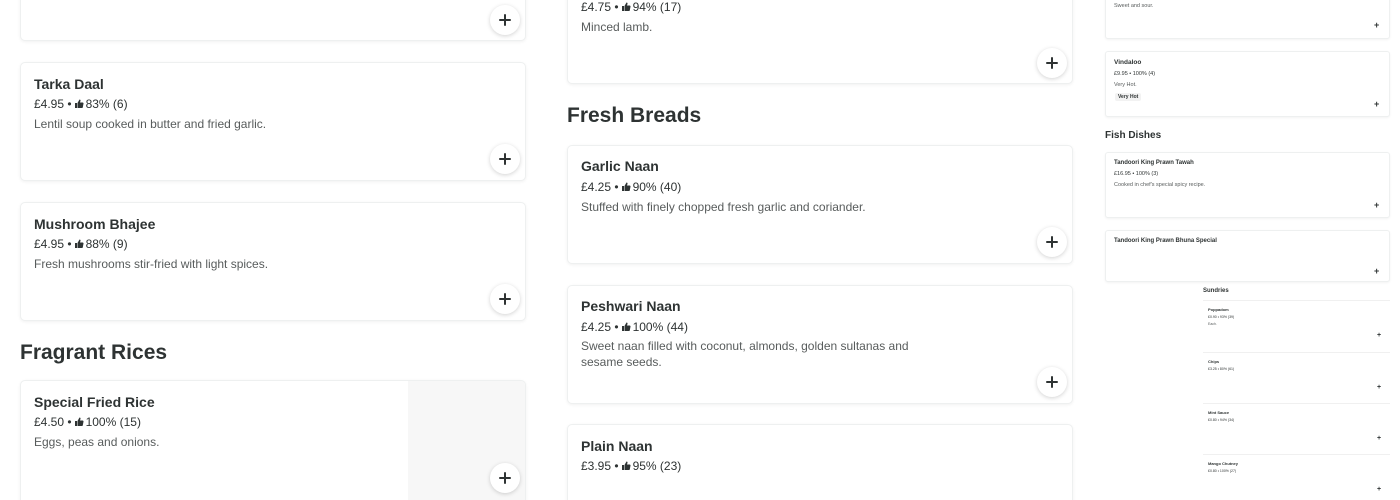 This screenshot has height=500, width=1400. Describe the element at coordinates (631, 306) in the screenshot. I see `menu-item-name: Peshwari Naan` at that location.